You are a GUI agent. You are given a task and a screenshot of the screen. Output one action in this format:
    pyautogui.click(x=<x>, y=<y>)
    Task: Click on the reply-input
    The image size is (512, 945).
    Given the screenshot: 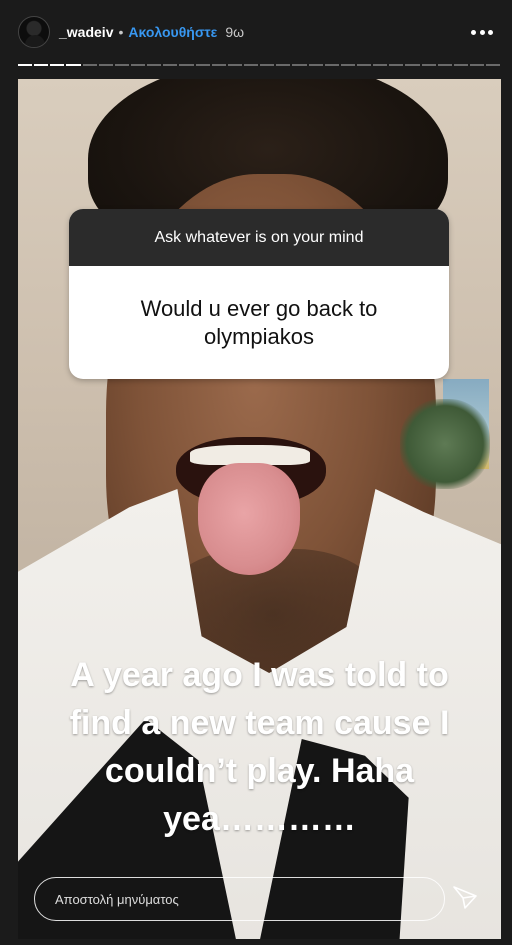 What is the action you would take?
    pyautogui.click(x=249, y=899)
    